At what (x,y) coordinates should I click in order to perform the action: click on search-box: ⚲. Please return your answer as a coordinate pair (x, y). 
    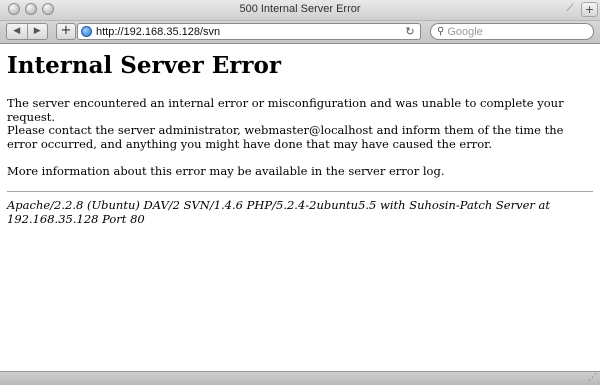
    Looking at the image, I should click on (512, 31).